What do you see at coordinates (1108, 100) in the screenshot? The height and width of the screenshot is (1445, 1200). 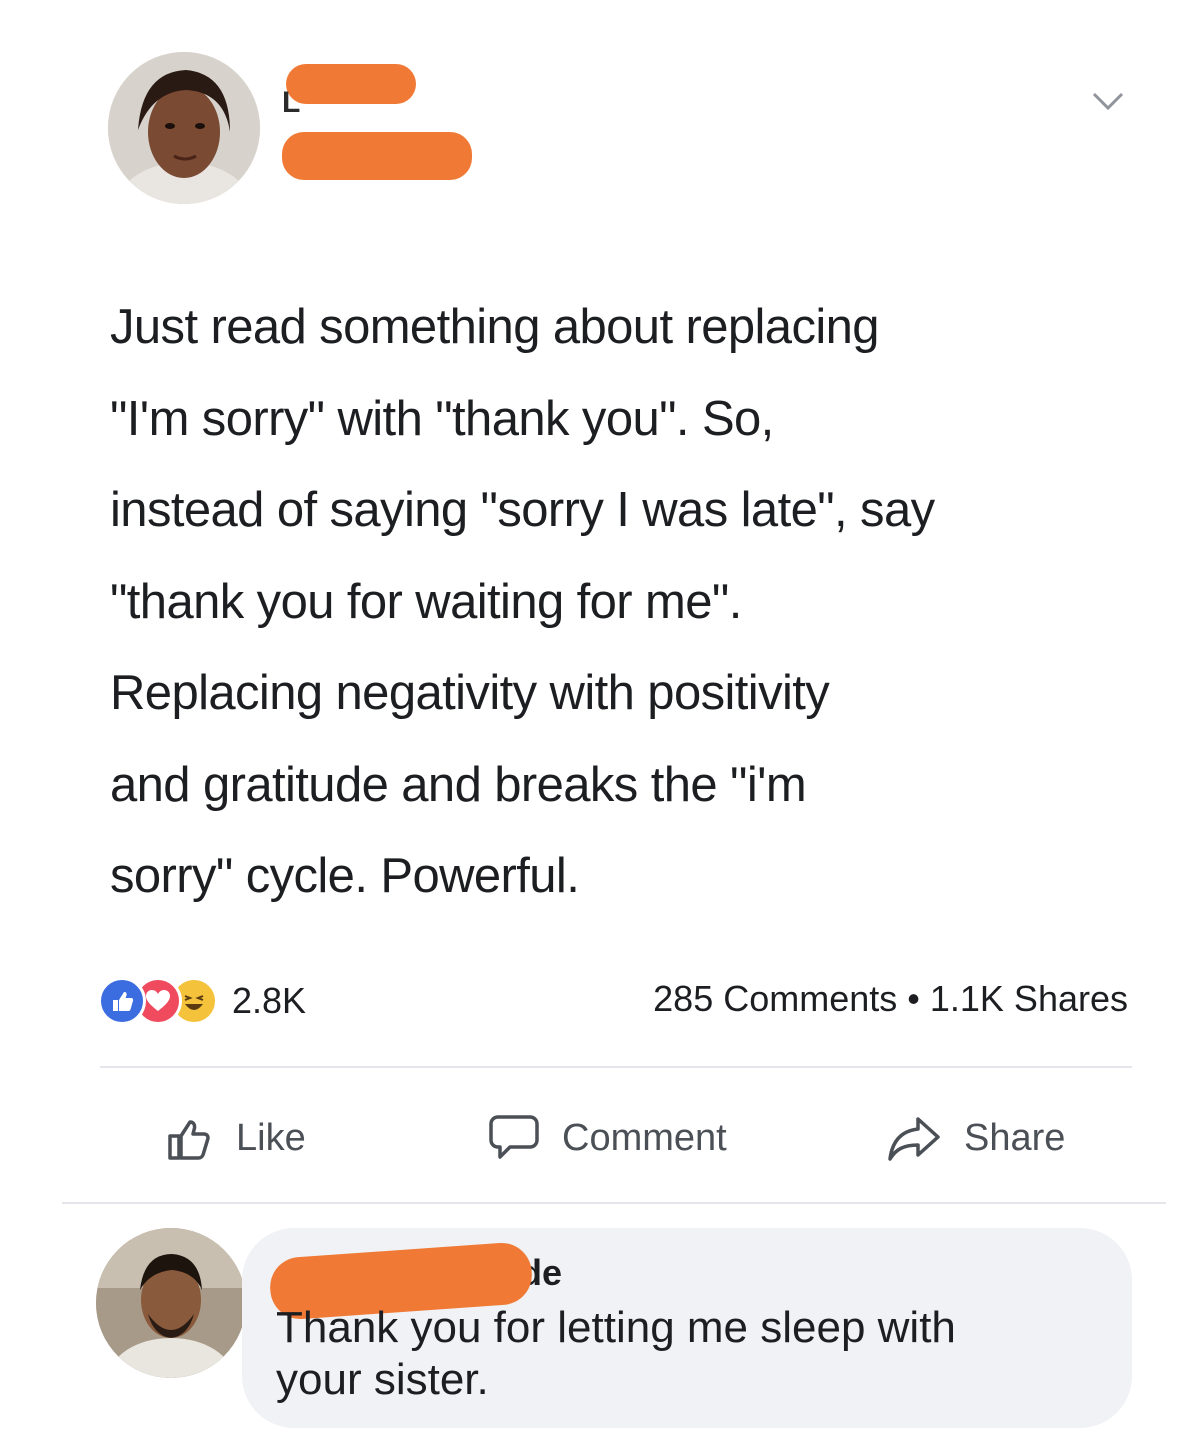 I see `chevron-down-icon` at bounding box center [1108, 100].